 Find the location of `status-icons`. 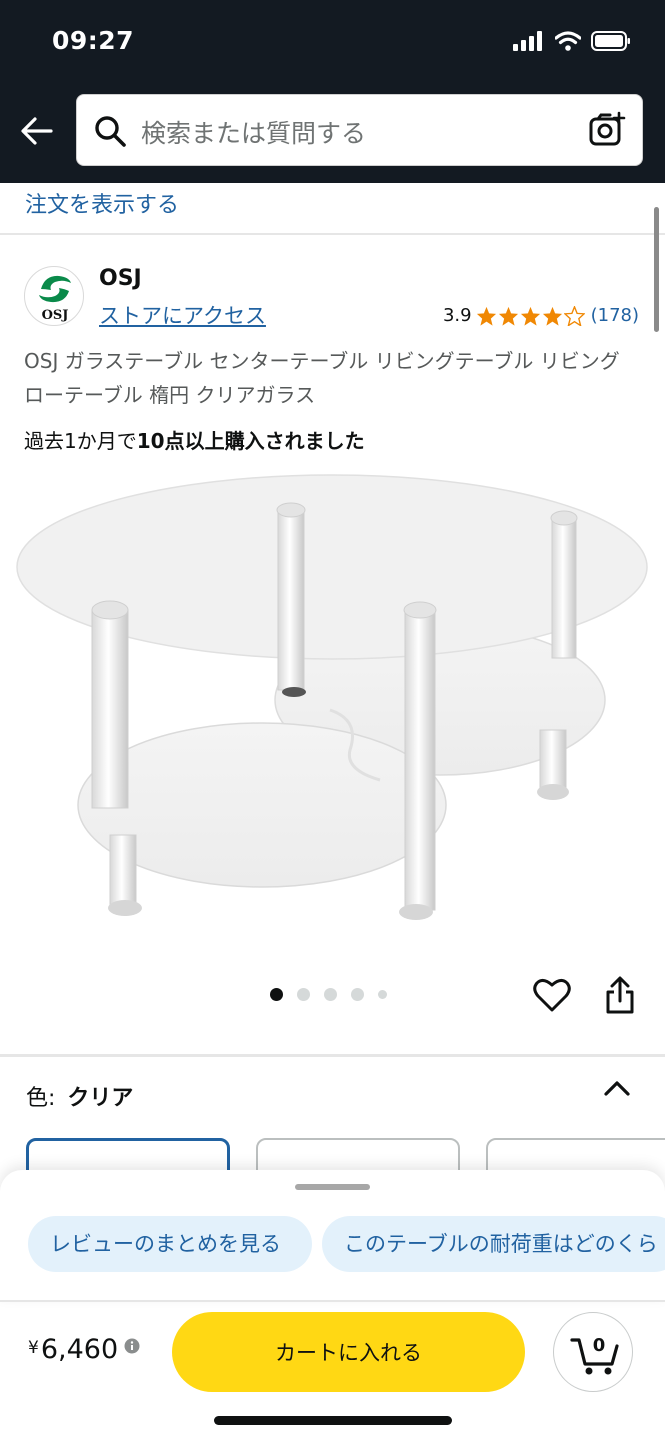

status-icons is located at coordinates (572, 41).